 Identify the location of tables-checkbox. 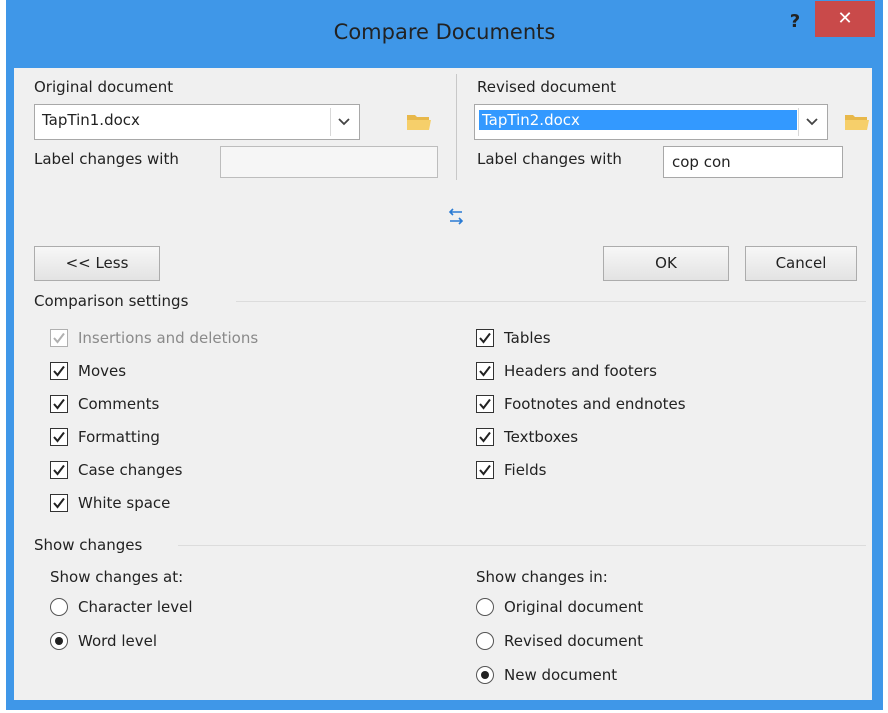
(485, 338).